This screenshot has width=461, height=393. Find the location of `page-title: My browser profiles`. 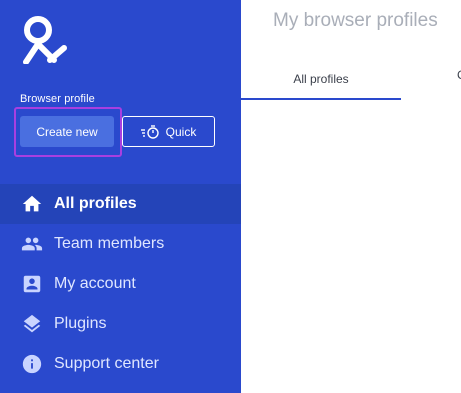

page-title: My browser profiles is located at coordinates (355, 20).